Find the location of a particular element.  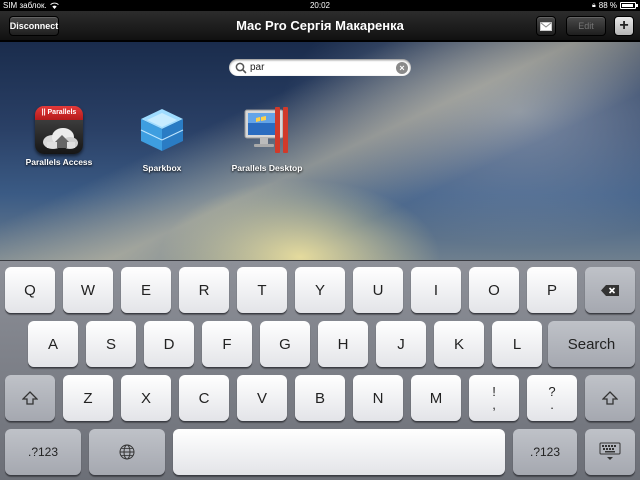

app-parallels-access: || Parallels Parallels Access is located at coordinates (59, 136).